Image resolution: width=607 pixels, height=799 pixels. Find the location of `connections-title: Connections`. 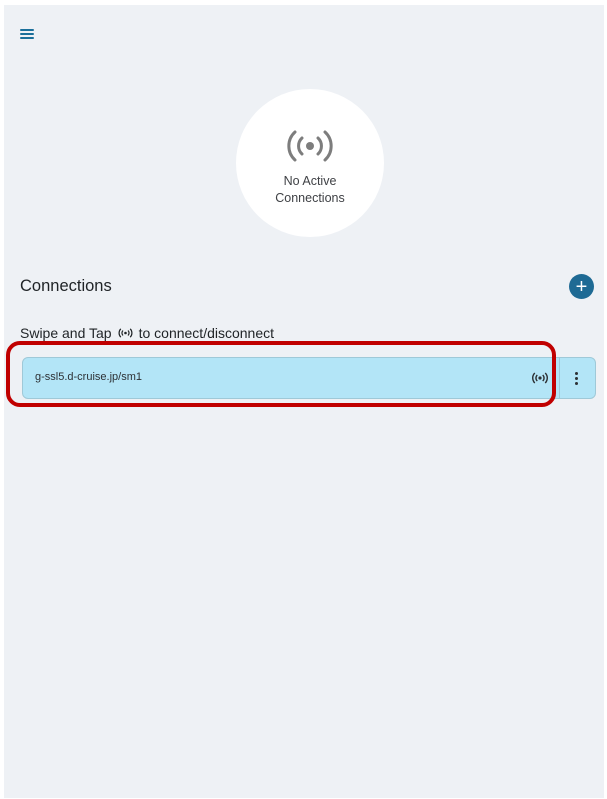

connections-title: Connections is located at coordinates (66, 286).